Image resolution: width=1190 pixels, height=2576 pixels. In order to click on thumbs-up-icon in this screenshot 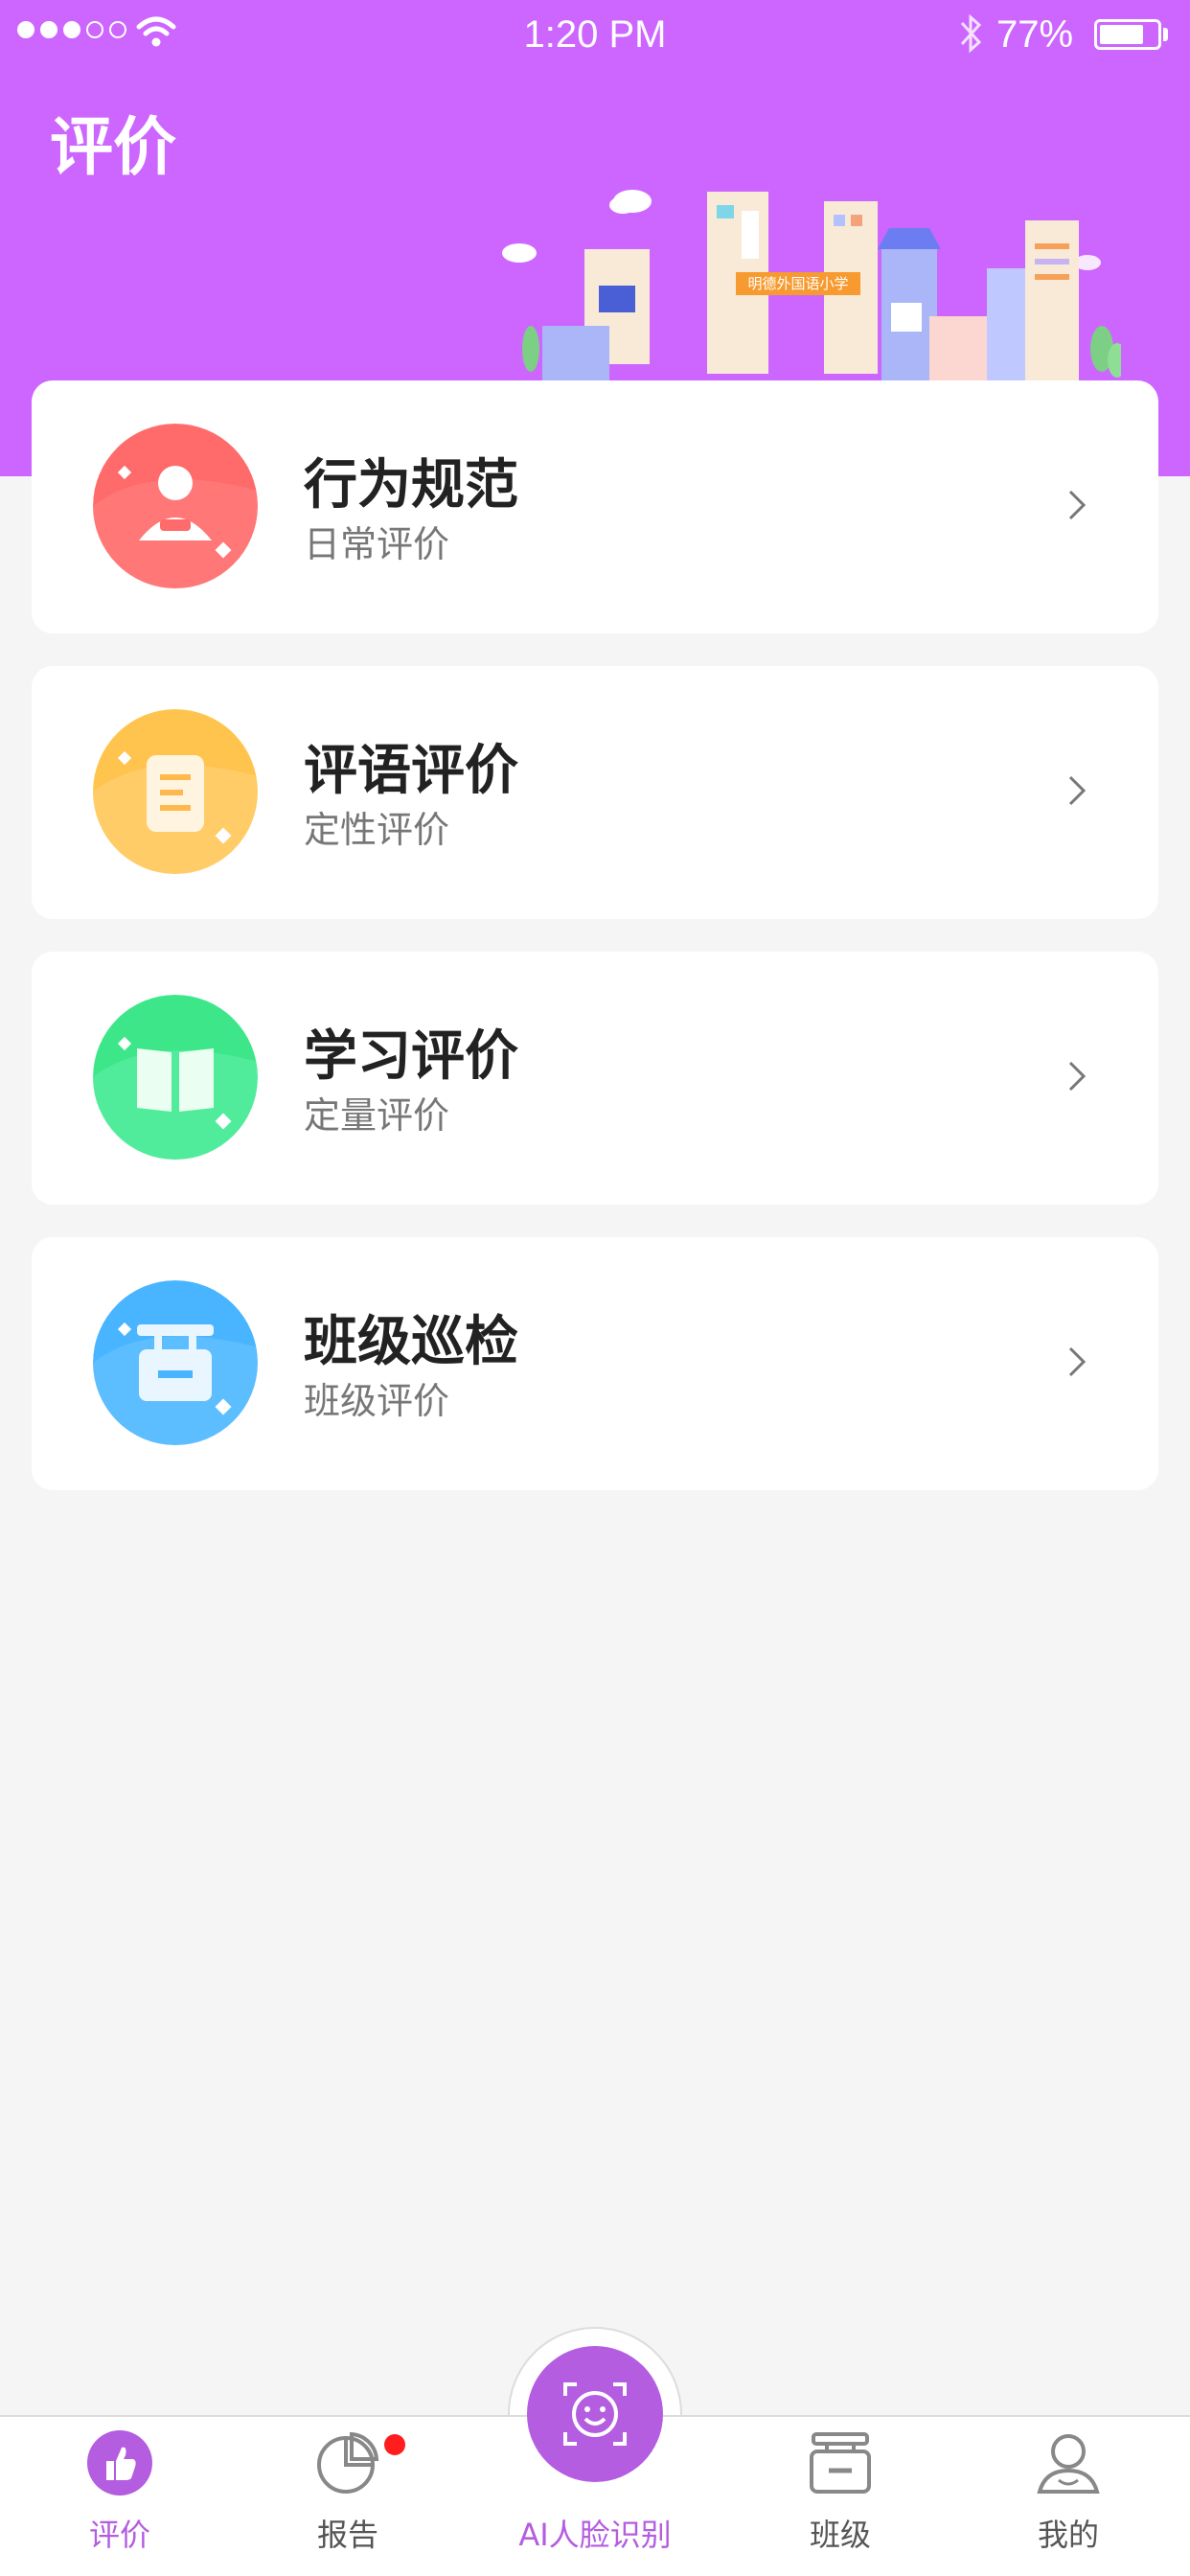, I will do `click(120, 2463)`.